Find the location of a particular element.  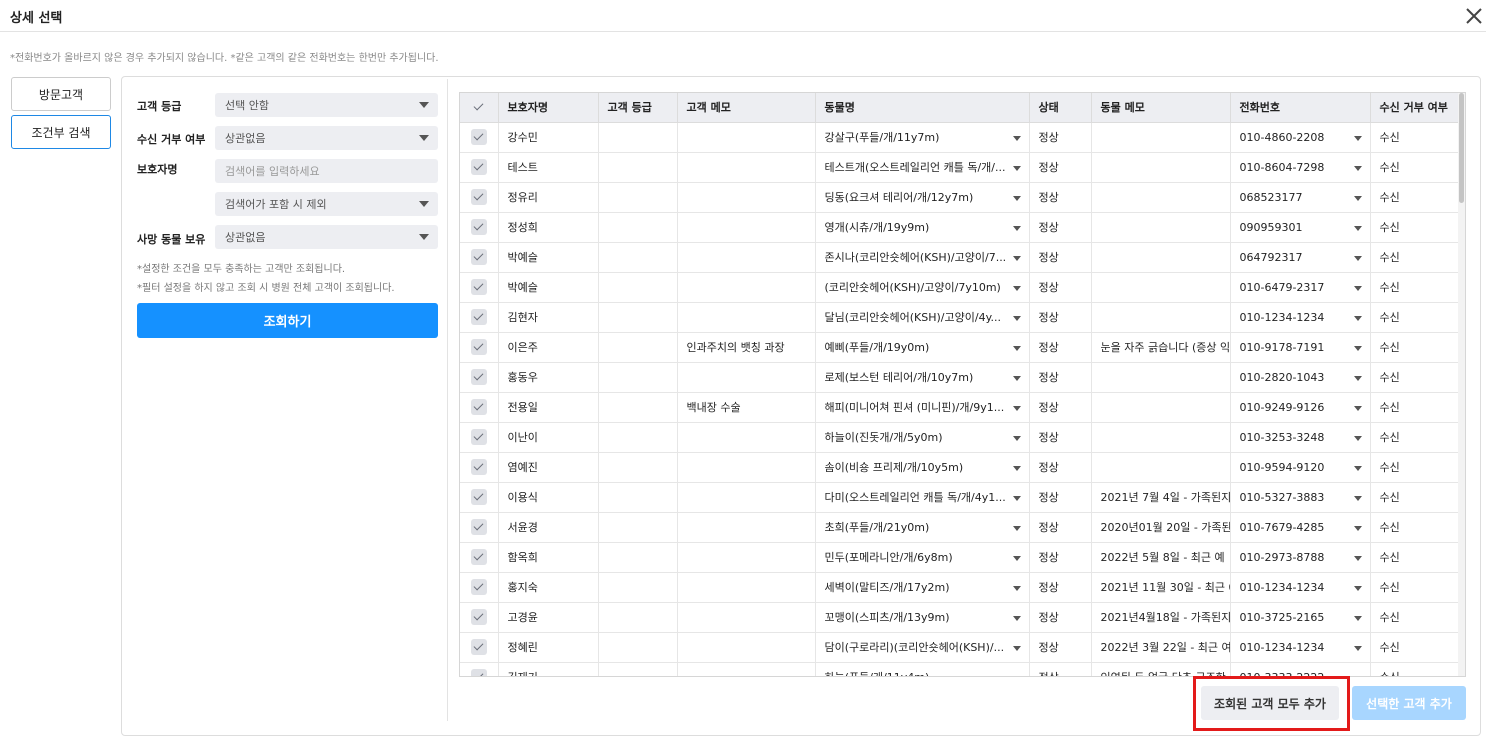

scrollbar-thumb is located at coordinates (1461, 148).